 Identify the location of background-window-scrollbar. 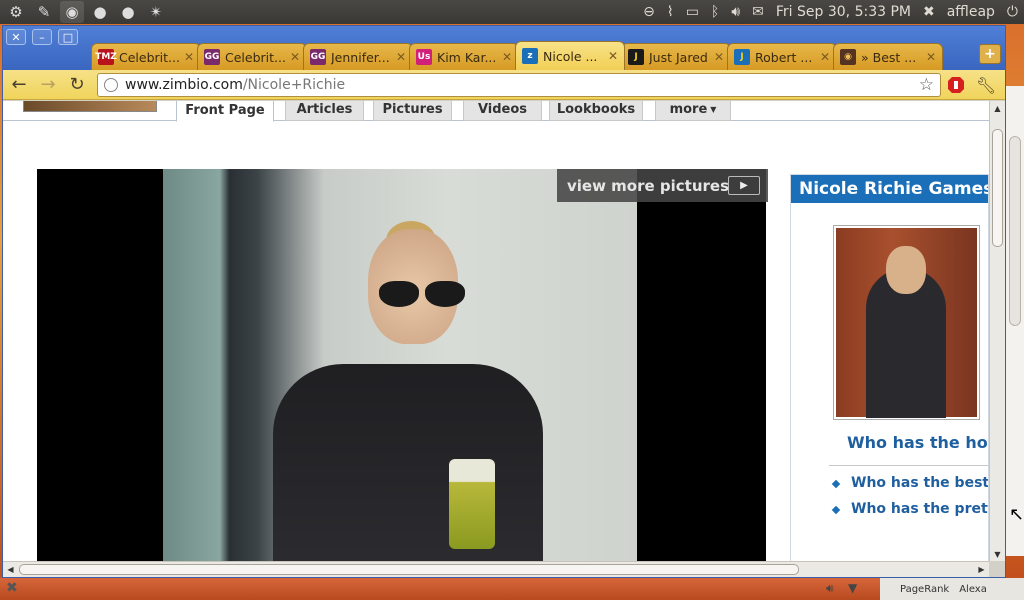
(1015, 321).